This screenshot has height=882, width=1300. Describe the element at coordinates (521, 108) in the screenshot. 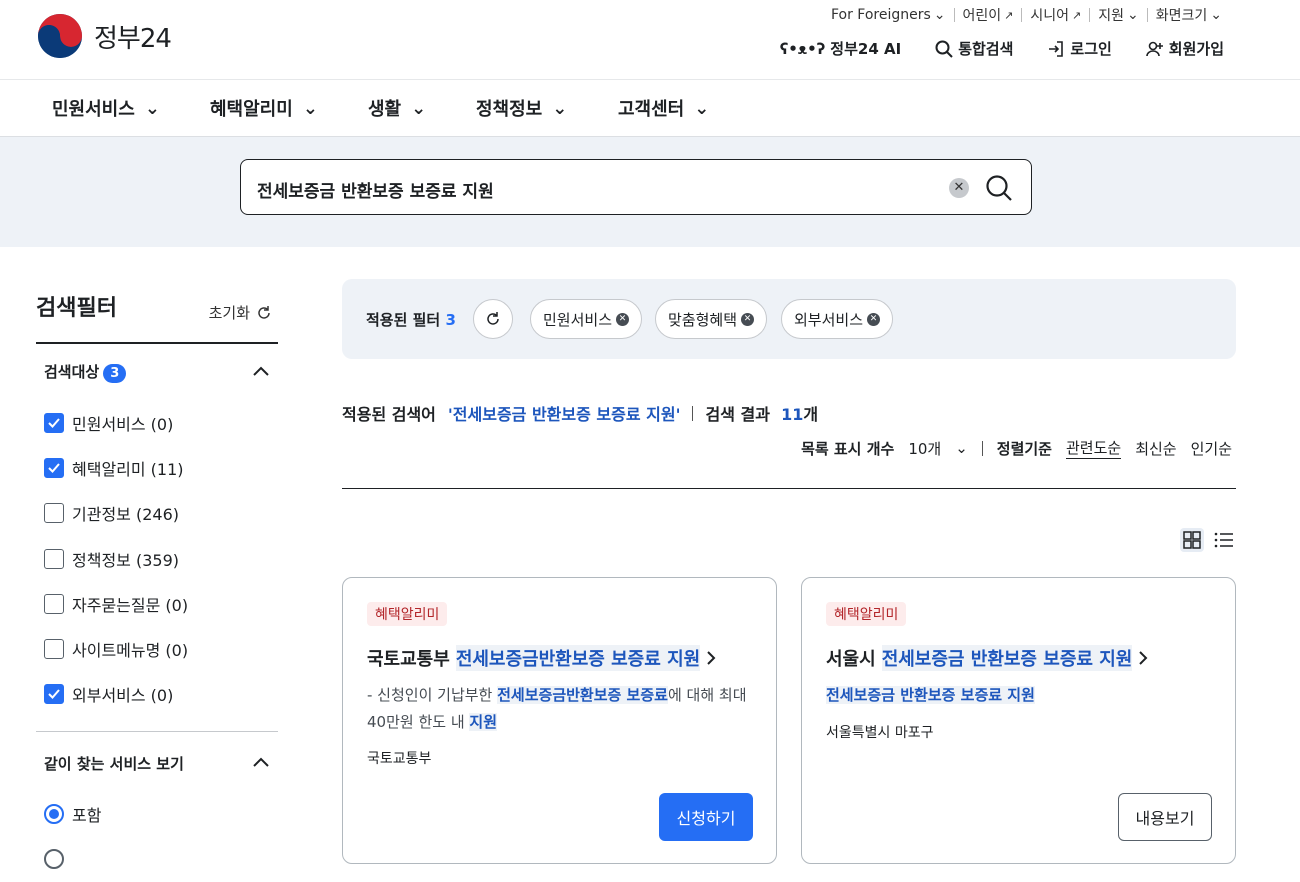

I see `nav-item-policy: 정책정보 ⌄` at that location.